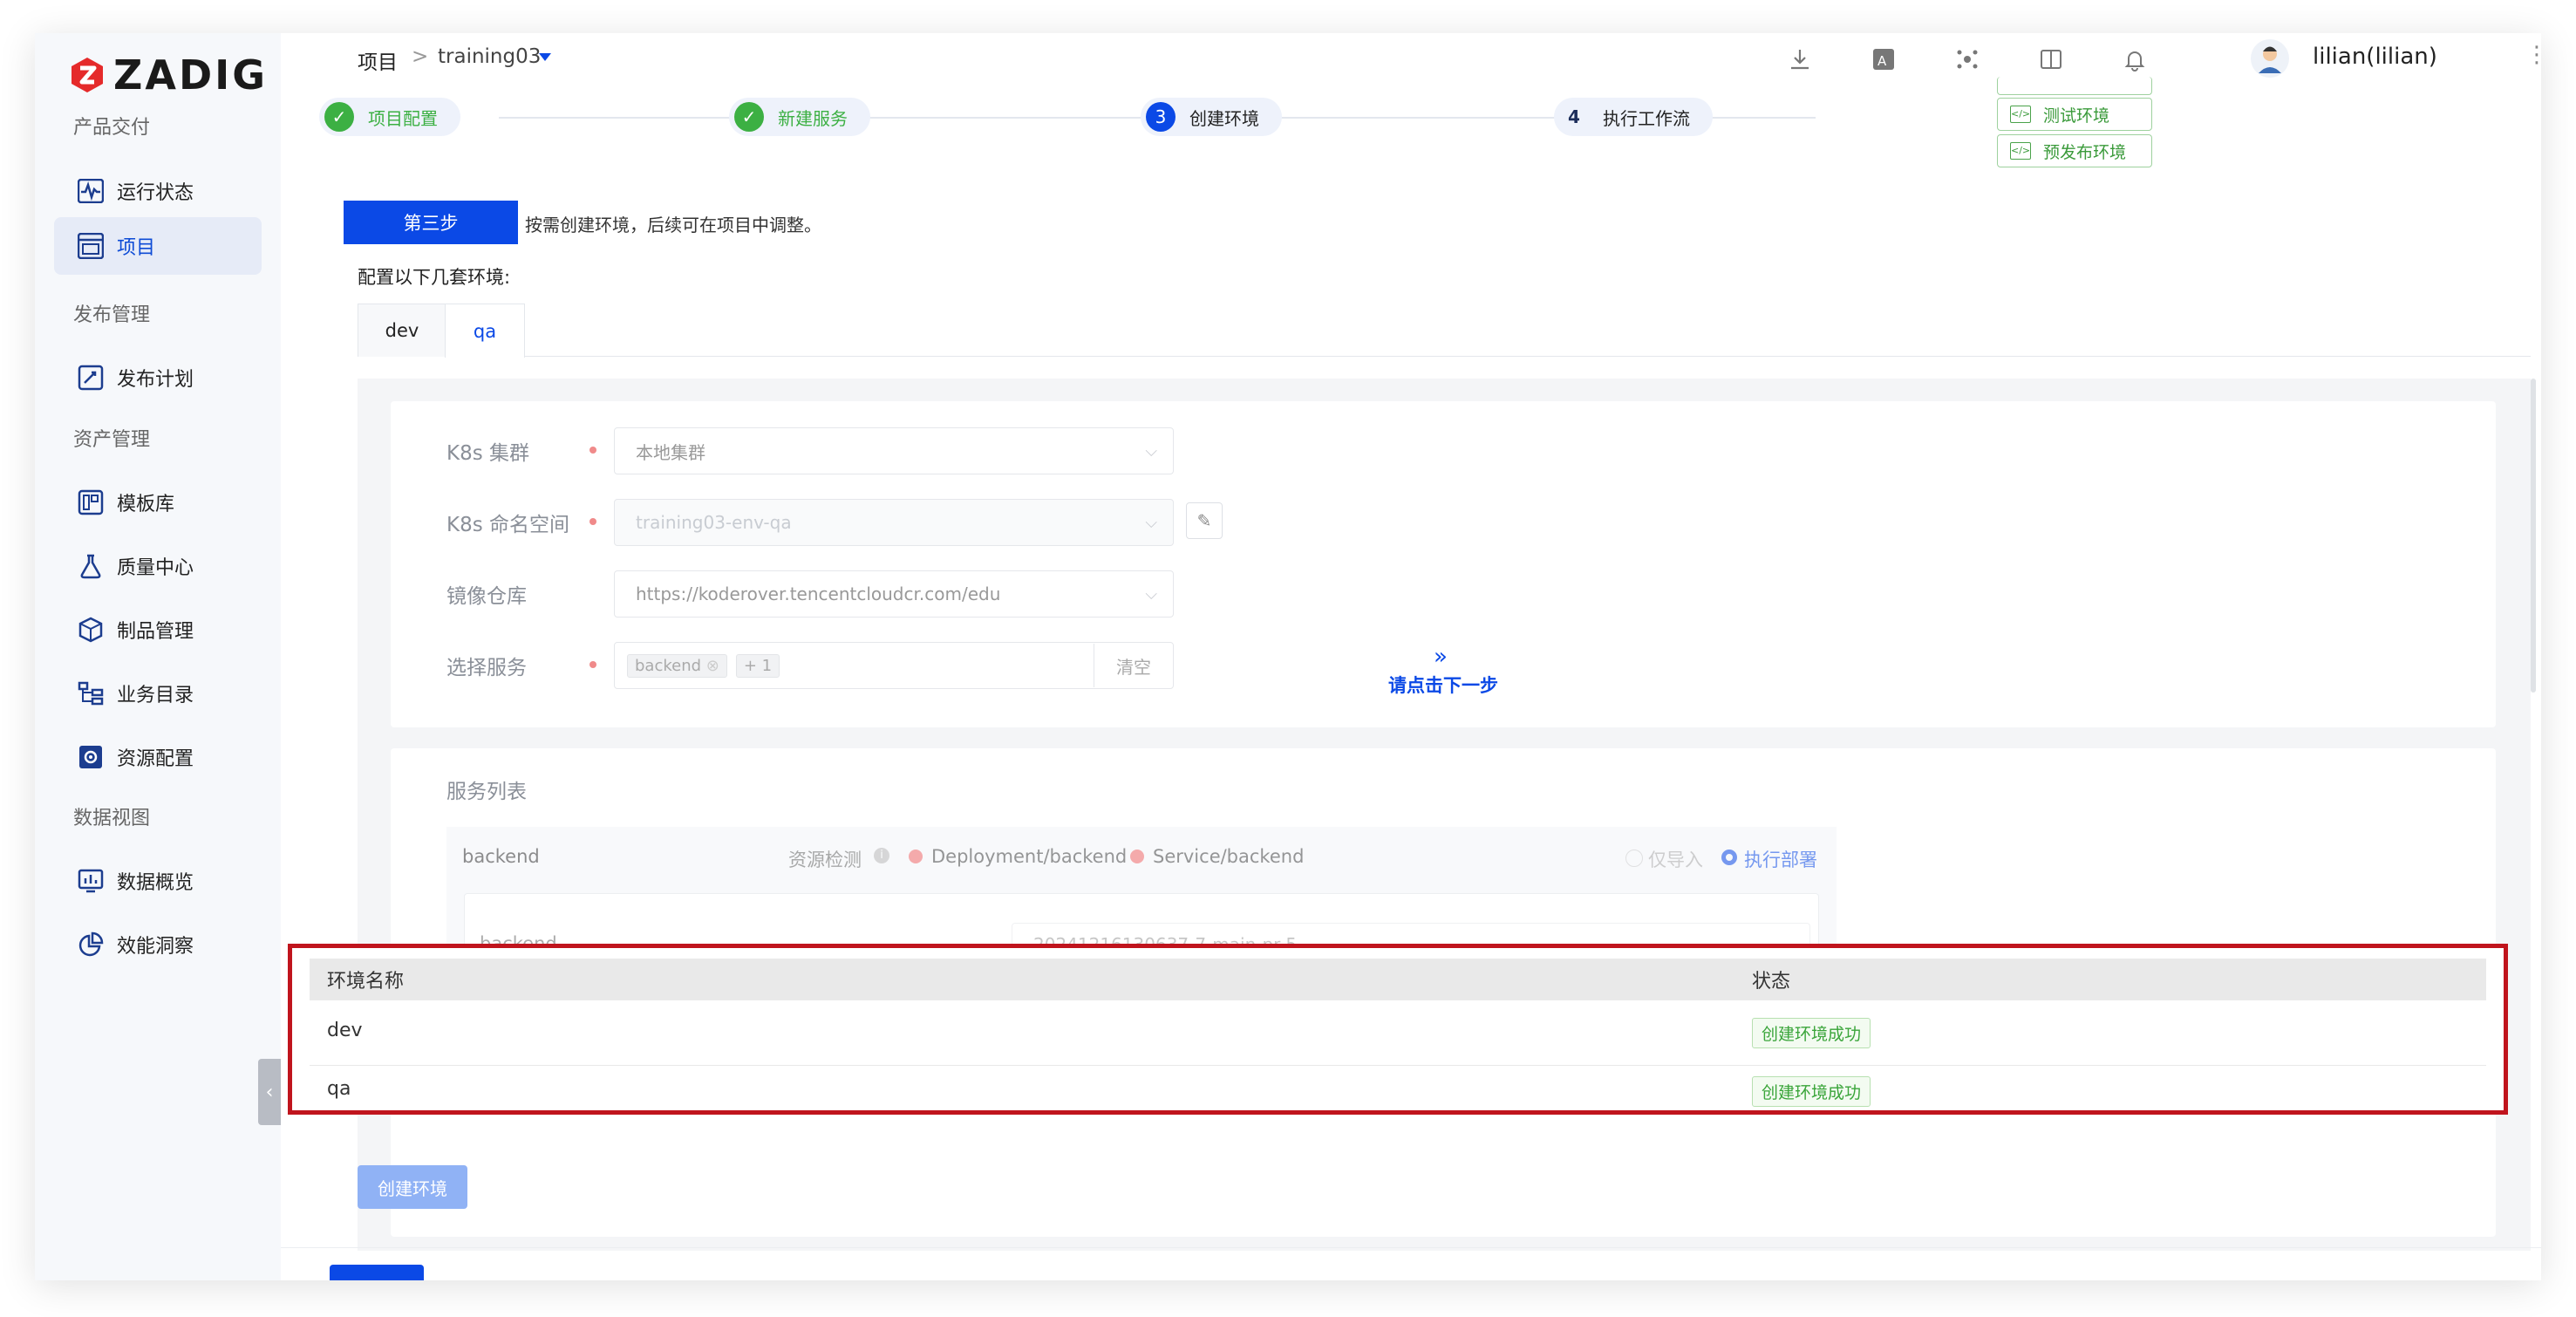  I want to click on caret-down-icon, so click(545, 57).